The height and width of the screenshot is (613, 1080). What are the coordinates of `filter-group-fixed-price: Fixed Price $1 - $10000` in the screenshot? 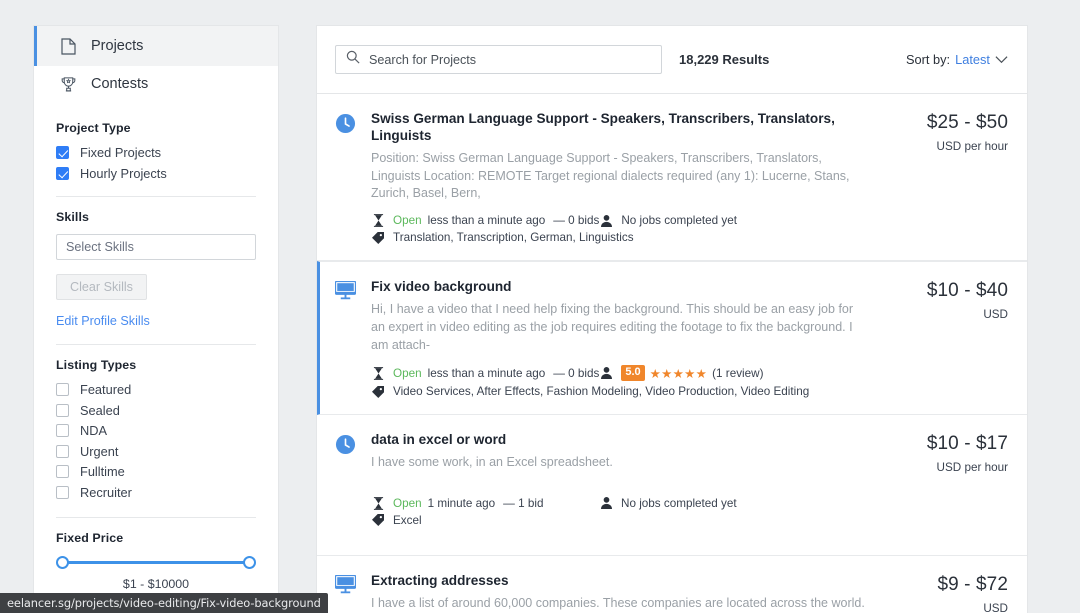 It's located at (156, 554).